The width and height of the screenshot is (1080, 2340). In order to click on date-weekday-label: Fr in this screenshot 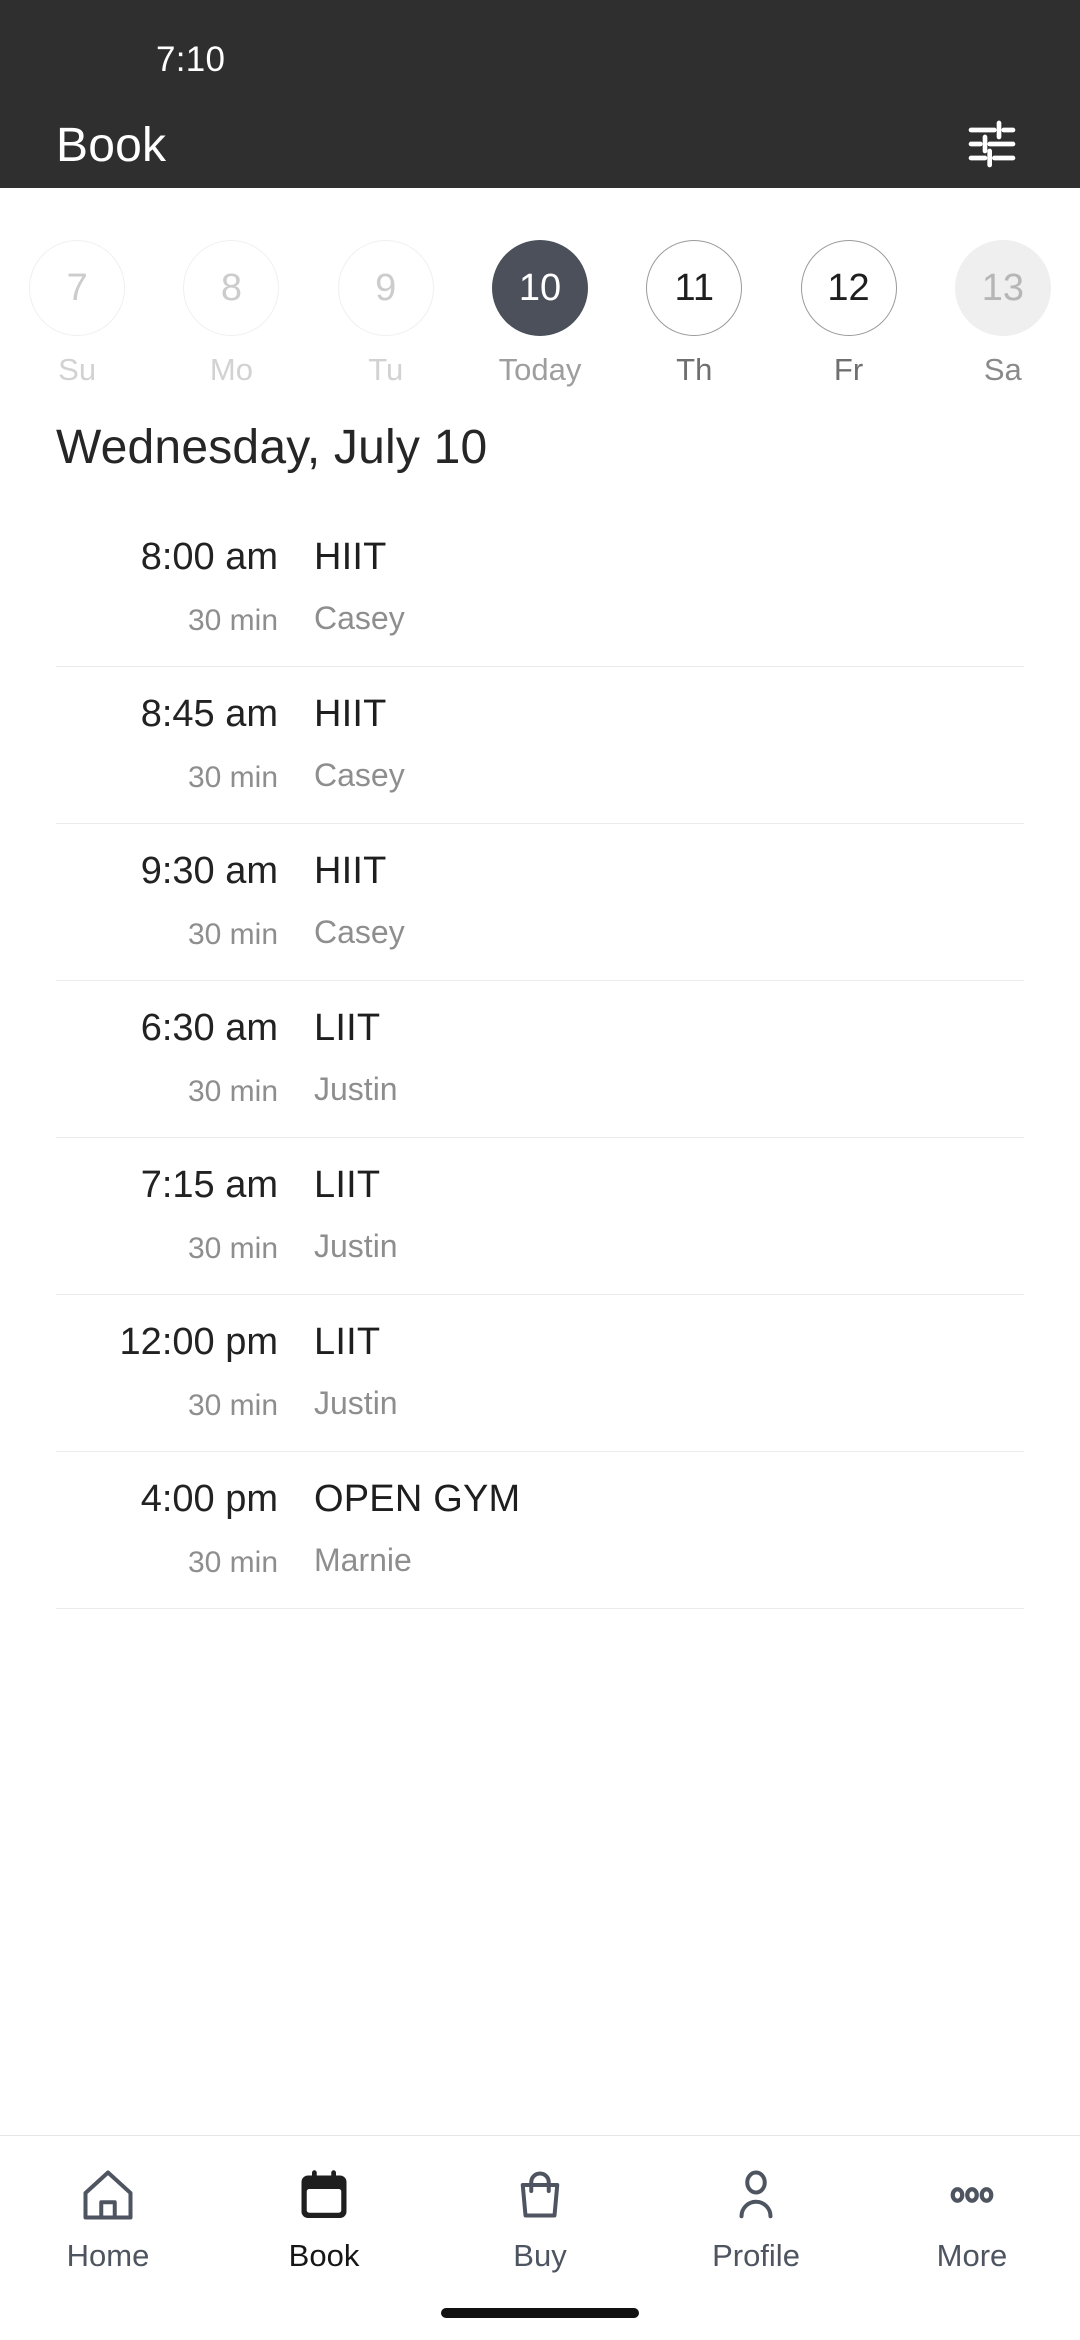, I will do `click(848, 369)`.